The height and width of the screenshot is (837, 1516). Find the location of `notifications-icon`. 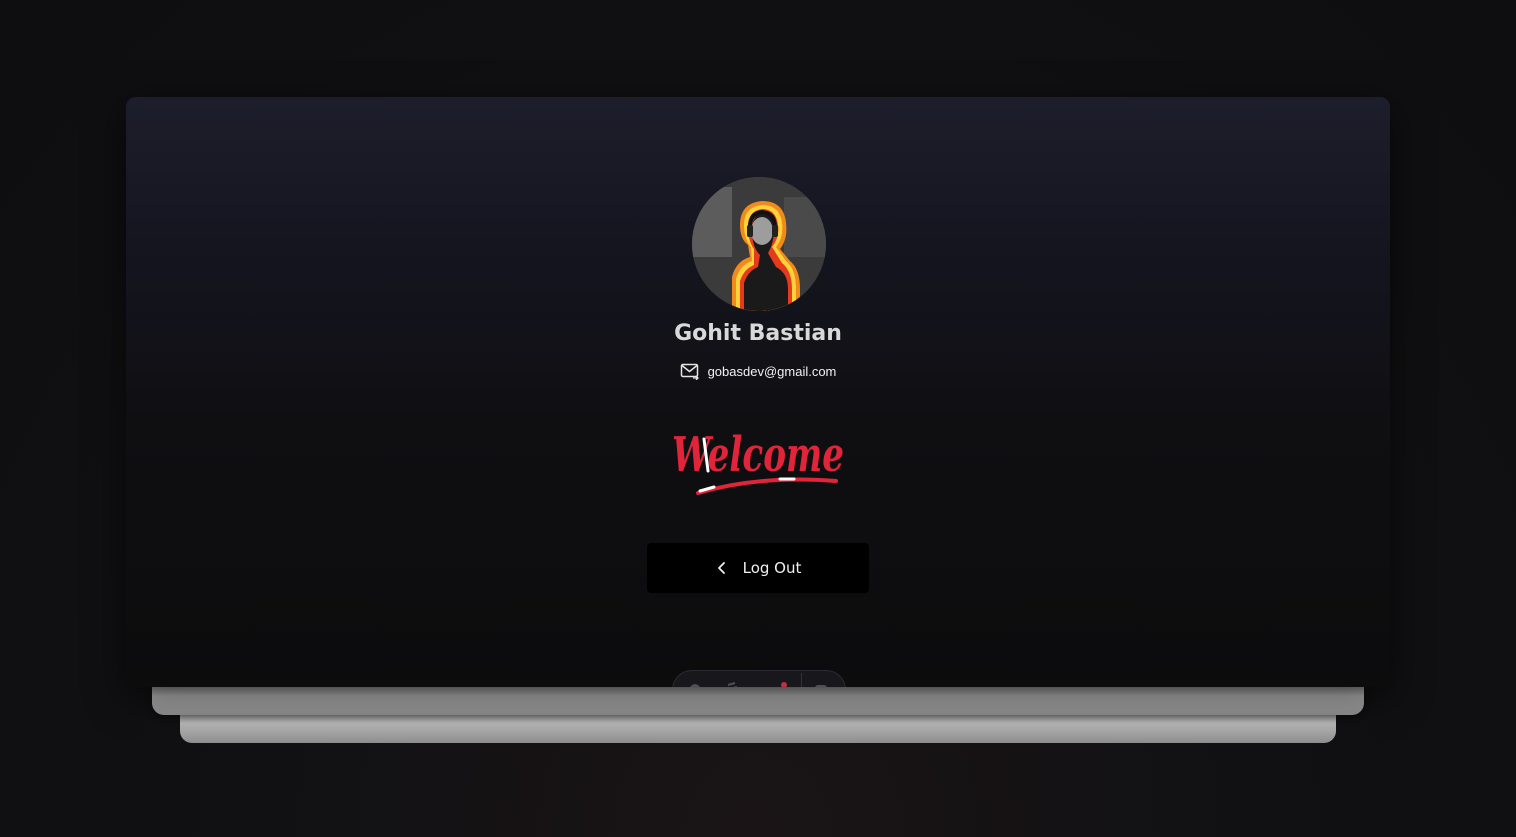

notifications-icon is located at coordinates (777, 683).